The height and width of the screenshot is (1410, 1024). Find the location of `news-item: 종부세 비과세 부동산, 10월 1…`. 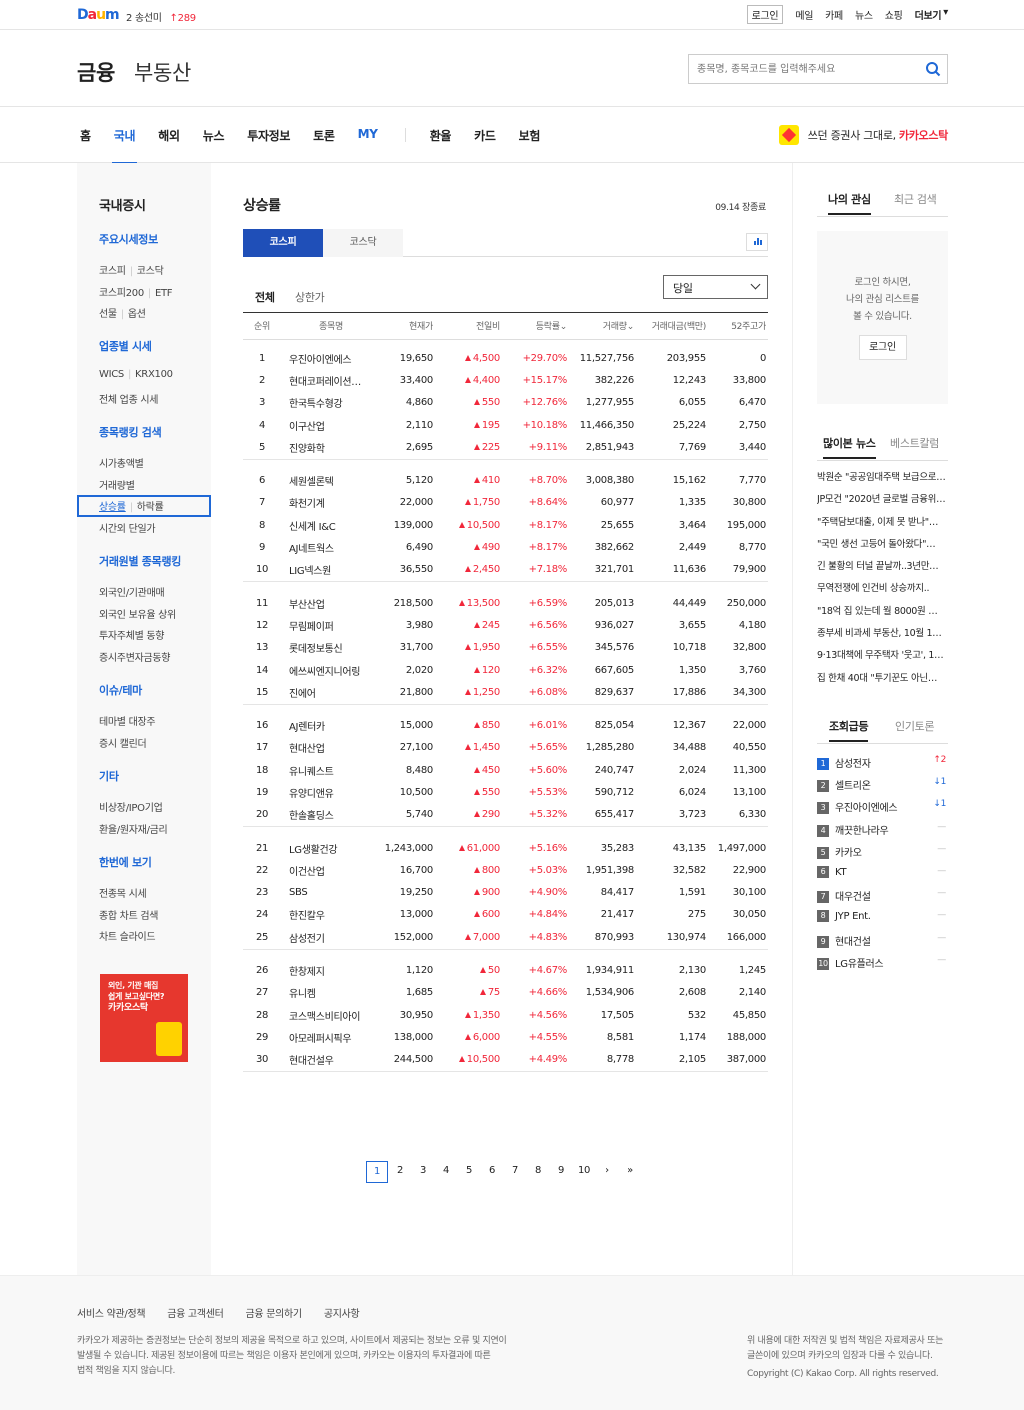

news-item: 종부세 비과세 부동산, 10월 1… is located at coordinates (882, 636).